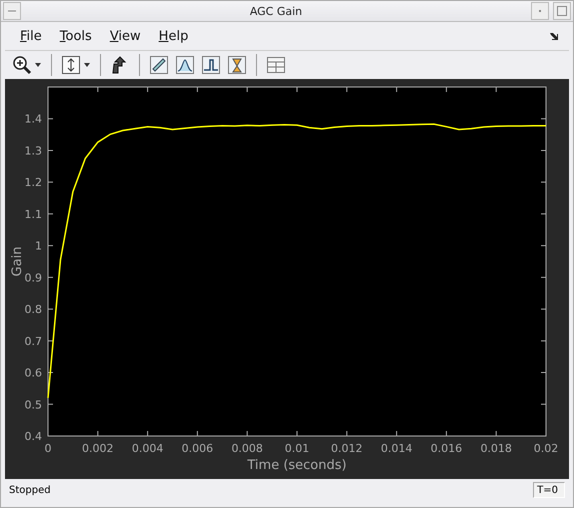 This screenshot has width=574, height=508. I want to click on square-icon, so click(562, 11).